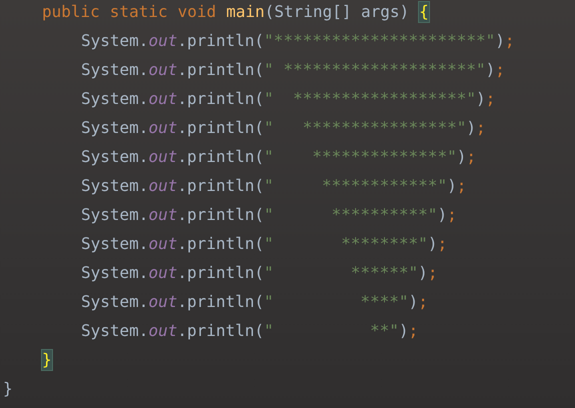 This screenshot has width=575, height=408. Describe the element at coordinates (331, 330) in the screenshot. I see `string-literal: " **"` at that location.